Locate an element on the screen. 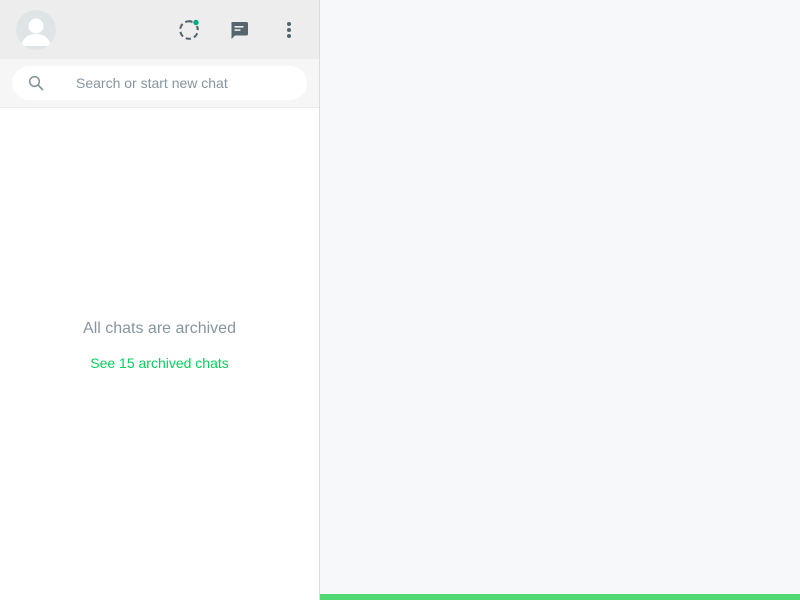 The height and width of the screenshot is (600, 800). status-button is located at coordinates (189, 30).